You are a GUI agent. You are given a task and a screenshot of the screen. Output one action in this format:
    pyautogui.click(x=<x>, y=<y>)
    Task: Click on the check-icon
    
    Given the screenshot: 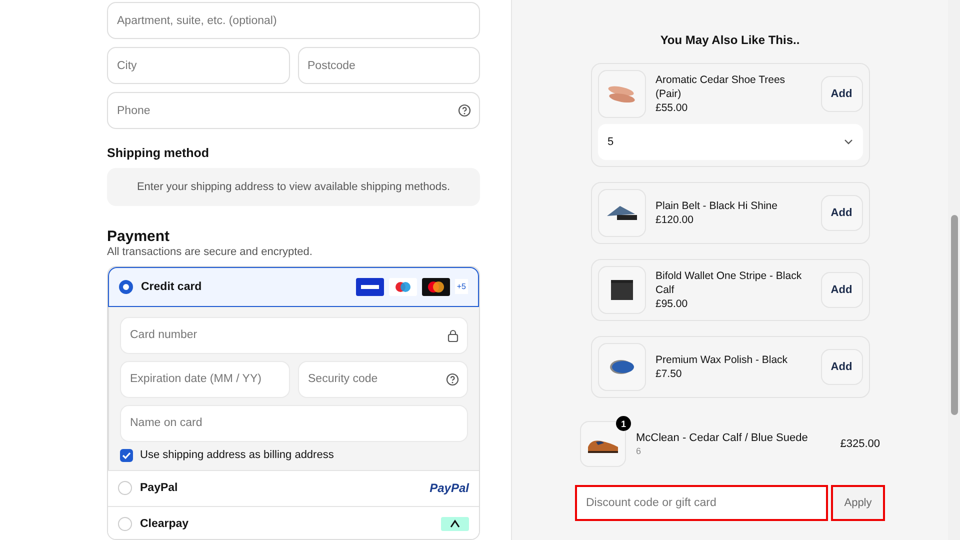 What is the action you would take?
    pyautogui.click(x=126, y=455)
    